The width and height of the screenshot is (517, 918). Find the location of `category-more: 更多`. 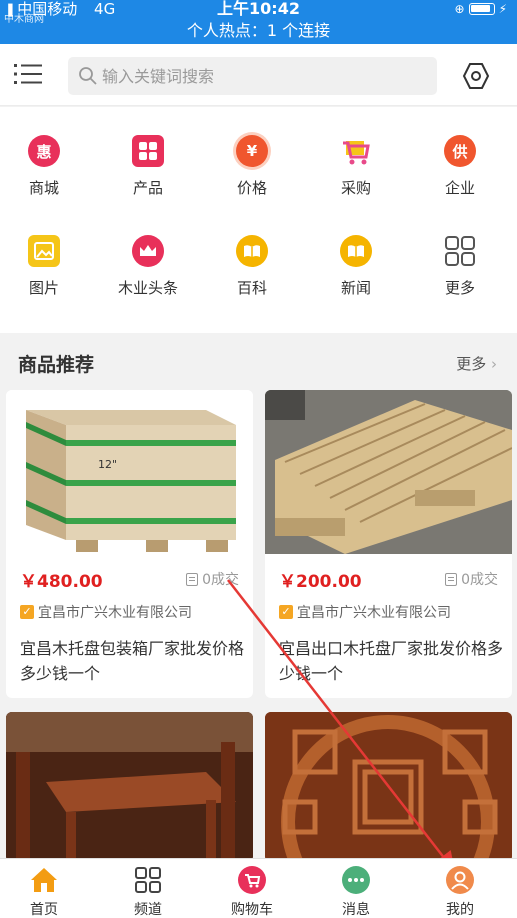

category-more: 更多 is located at coordinates (460, 266).